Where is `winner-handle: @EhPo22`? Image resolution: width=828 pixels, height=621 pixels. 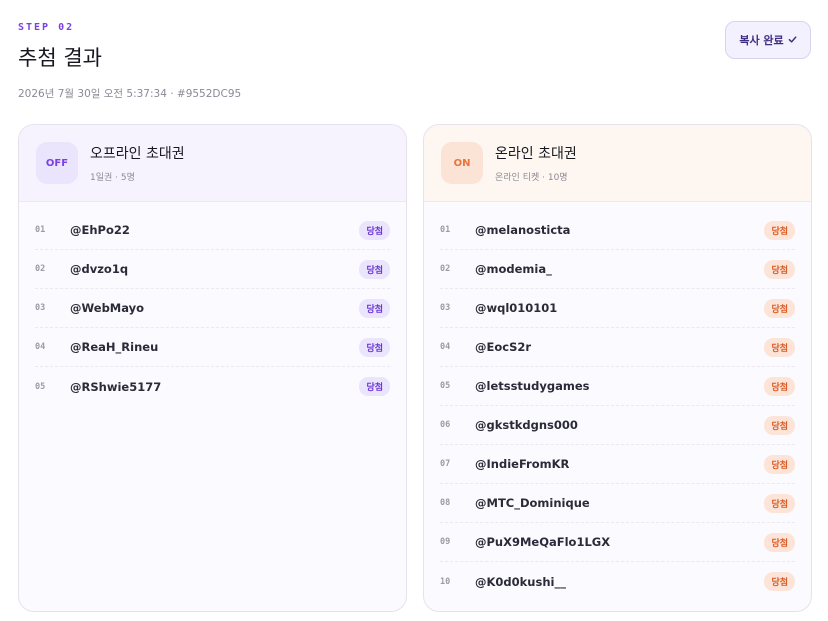
winner-handle: @EhPo22 is located at coordinates (100, 230).